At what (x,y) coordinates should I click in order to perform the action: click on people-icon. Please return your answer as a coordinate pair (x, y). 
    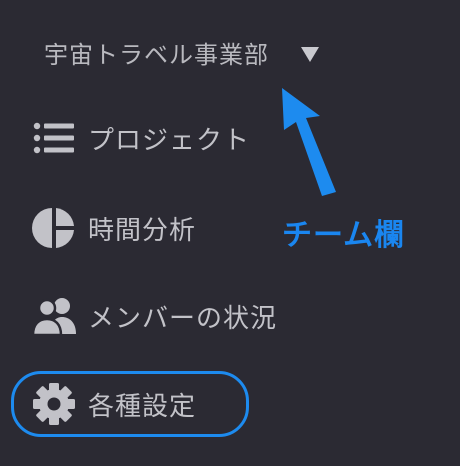
    Looking at the image, I should click on (55, 316).